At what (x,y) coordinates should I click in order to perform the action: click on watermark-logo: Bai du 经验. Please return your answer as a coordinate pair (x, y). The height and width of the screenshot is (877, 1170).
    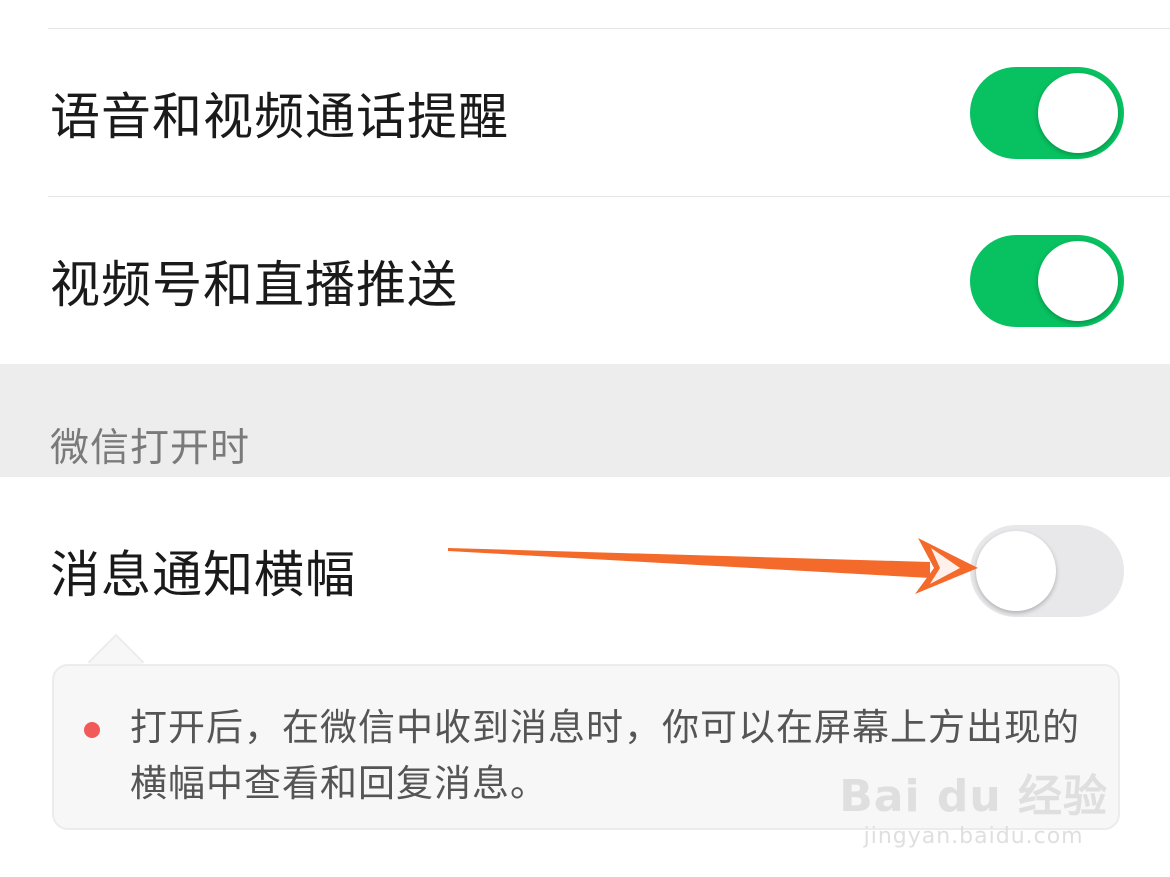
    Looking at the image, I should click on (973, 796).